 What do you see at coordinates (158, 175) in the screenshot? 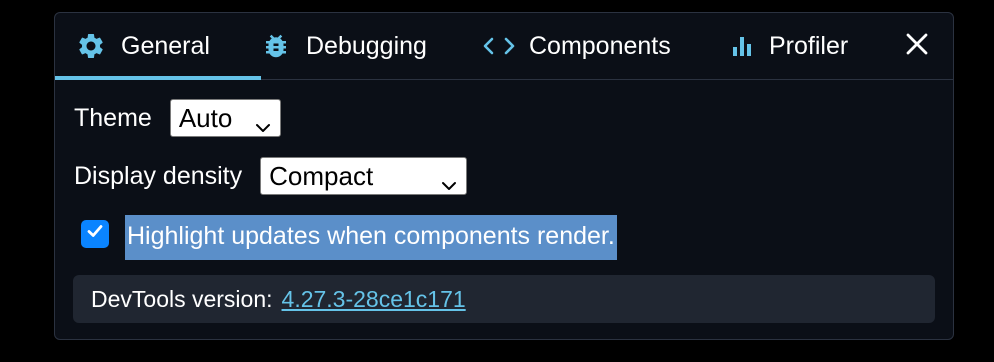
I see `display-density-label: Display density` at bounding box center [158, 175].